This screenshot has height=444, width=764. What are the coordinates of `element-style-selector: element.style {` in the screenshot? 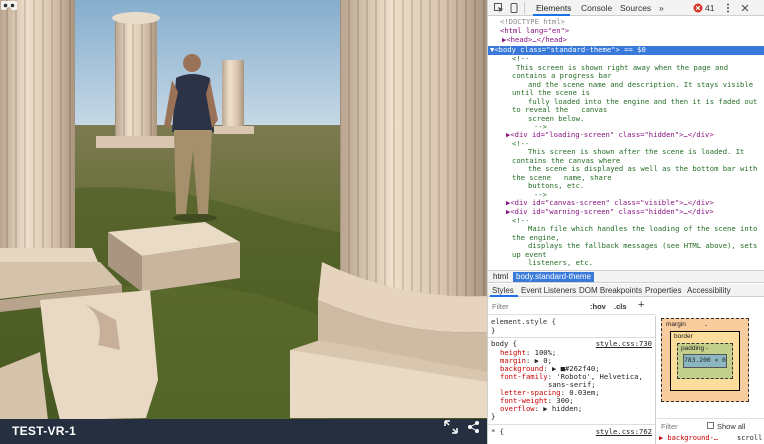 It's located at (523, 321).